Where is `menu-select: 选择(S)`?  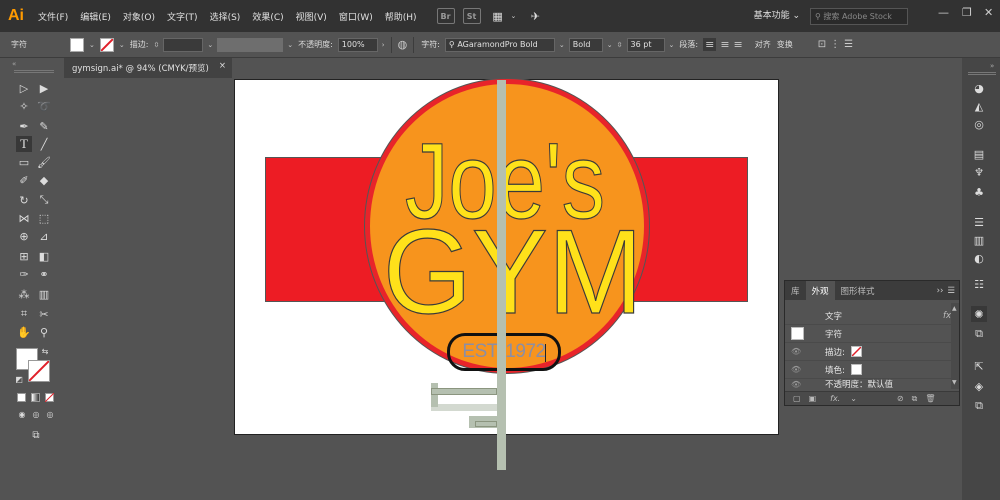 menu-select: 选择(S) is located at coordinates (225, 16).